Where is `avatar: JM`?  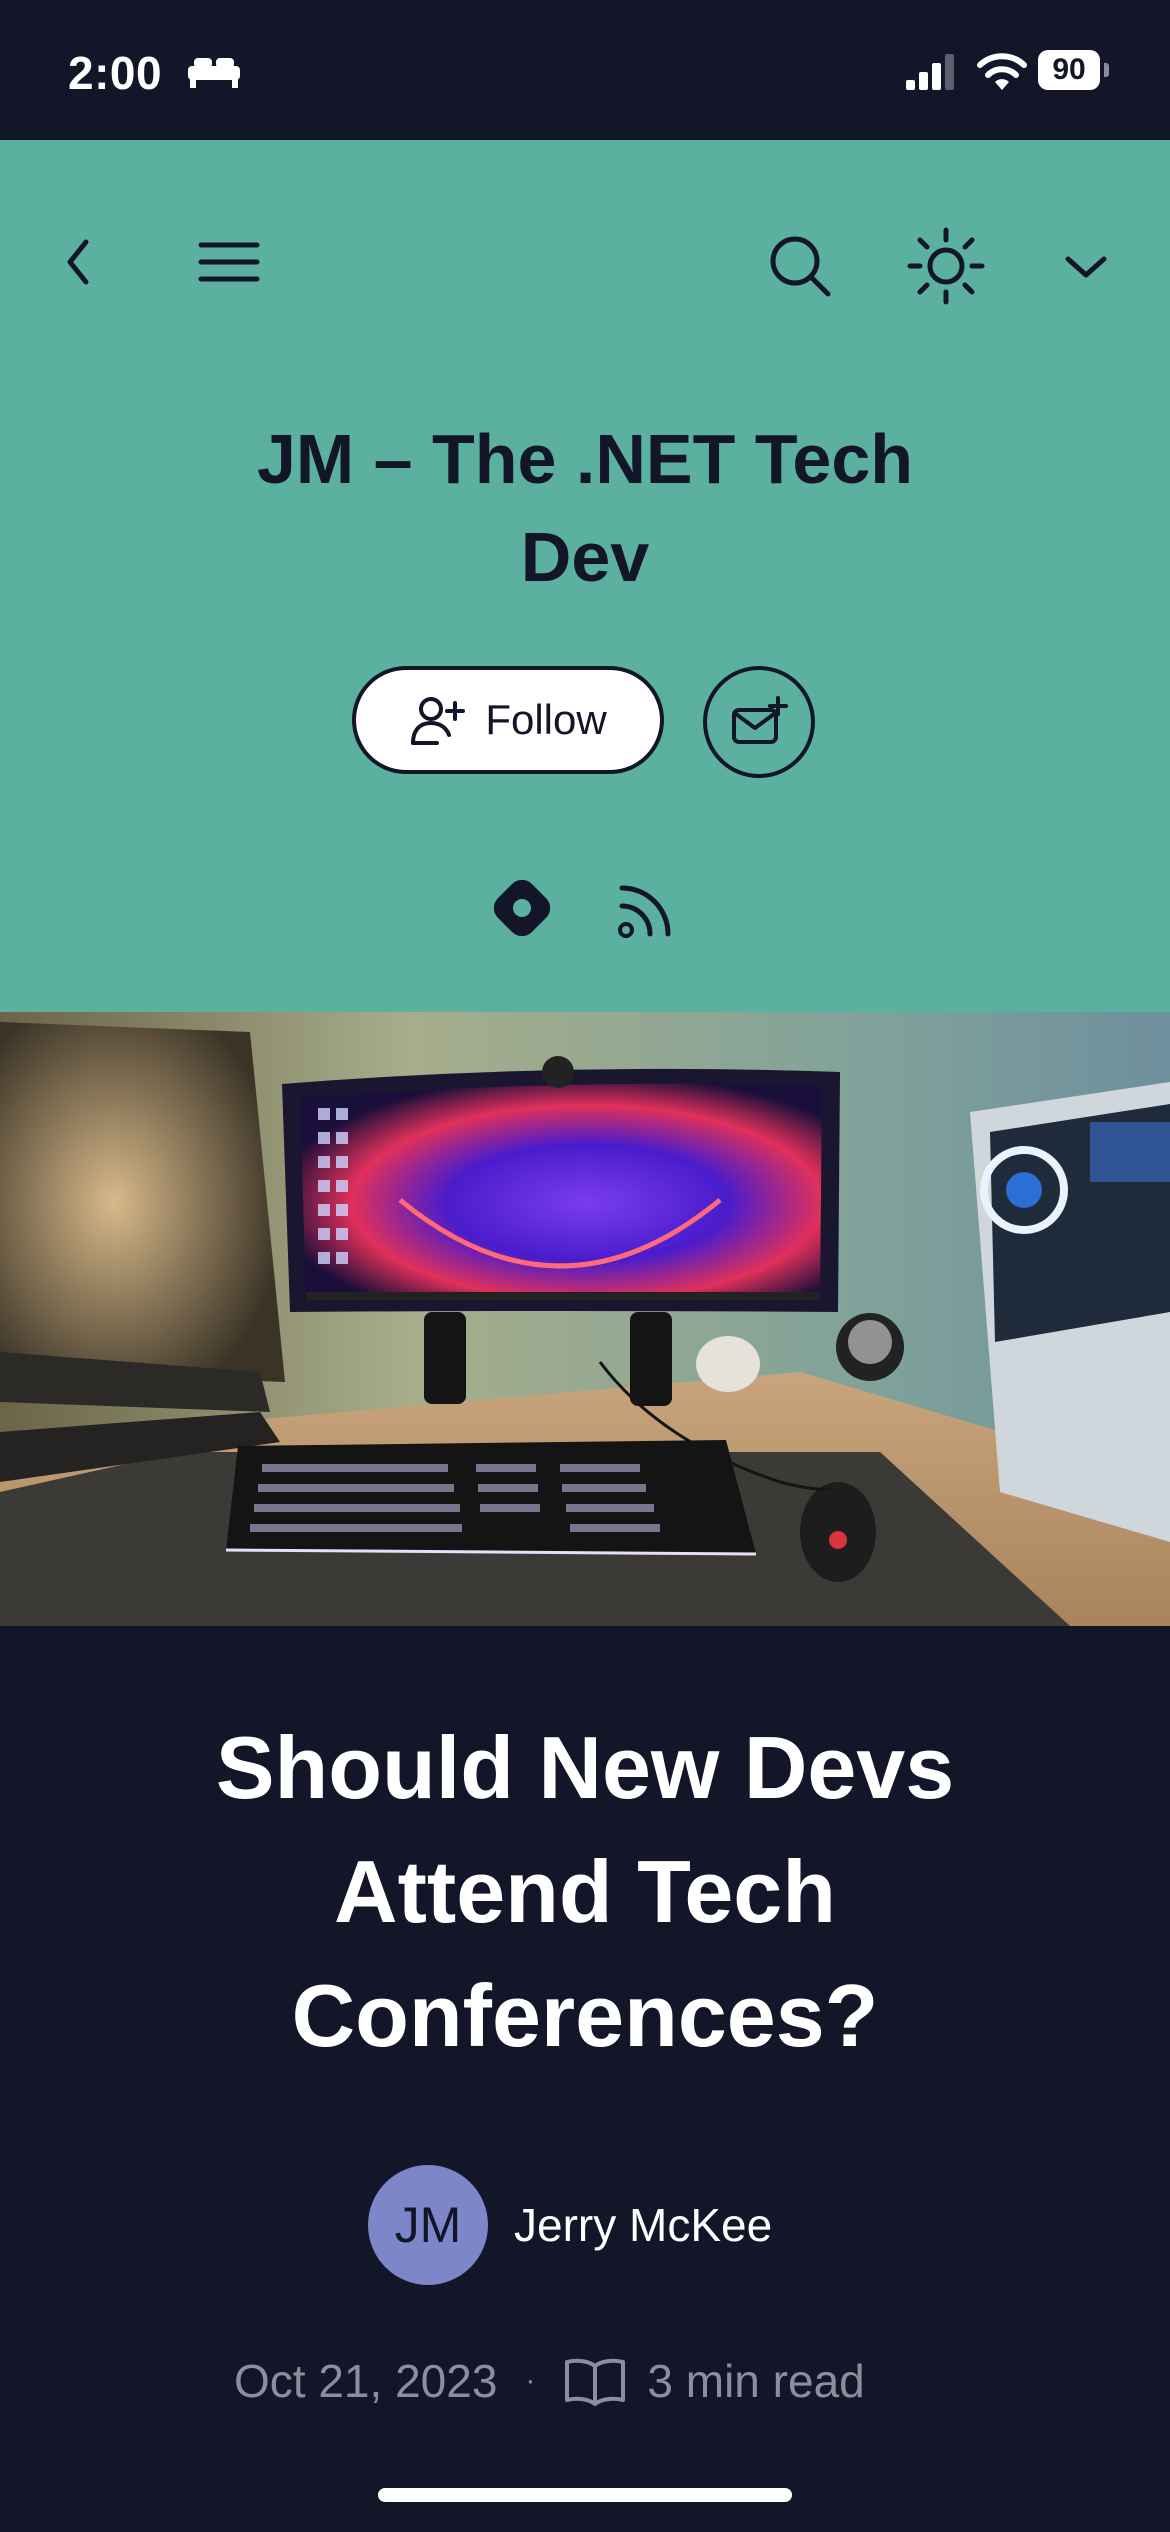 avatar: JM is located at coordinates (428, 2225).